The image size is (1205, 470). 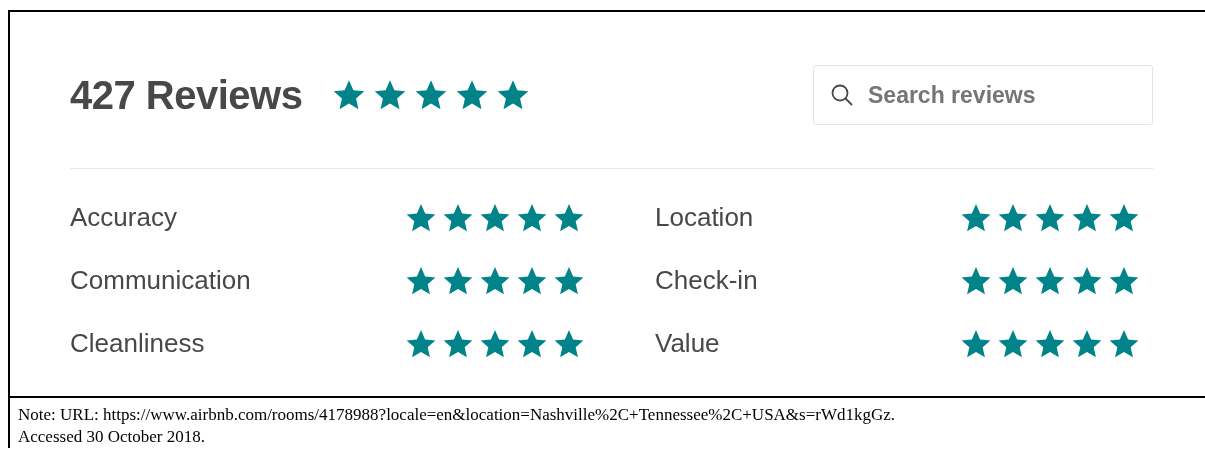 I want to click on rating-label: Communication, so click(x=160, y=280).